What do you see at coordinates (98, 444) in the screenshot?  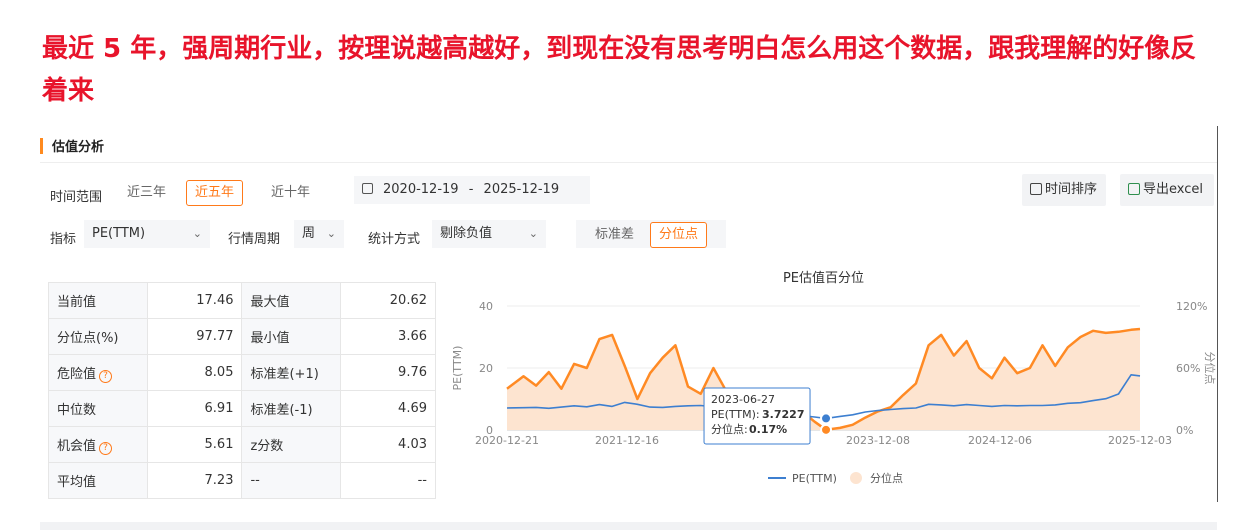 I see `stat-label: 机会值?` at bounding box center [98, 444].